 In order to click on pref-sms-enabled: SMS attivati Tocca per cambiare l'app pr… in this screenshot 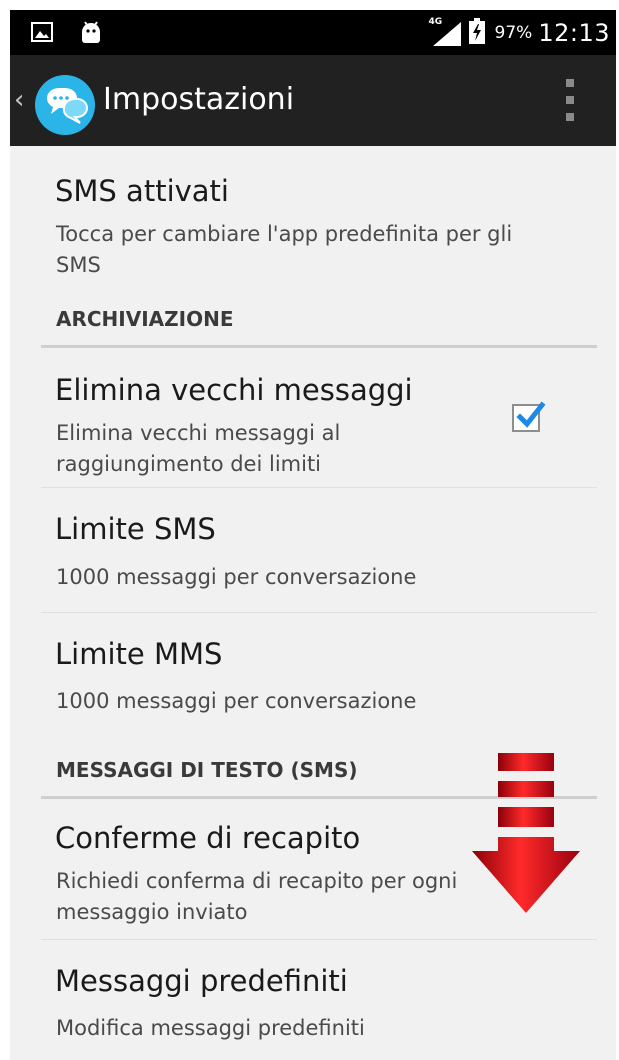, I will do `click(313, 222)`.